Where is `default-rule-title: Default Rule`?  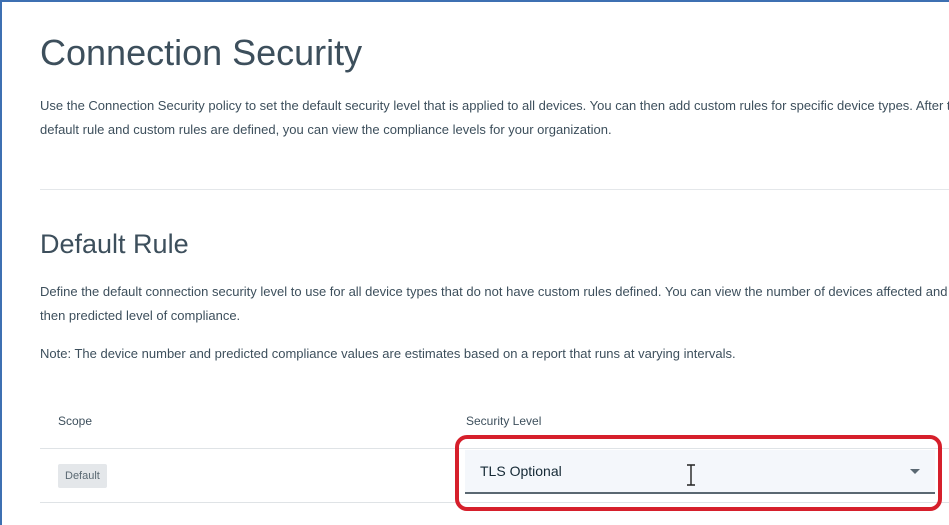
default-rule-title: Default Rule is located at coordinates (114, 244).